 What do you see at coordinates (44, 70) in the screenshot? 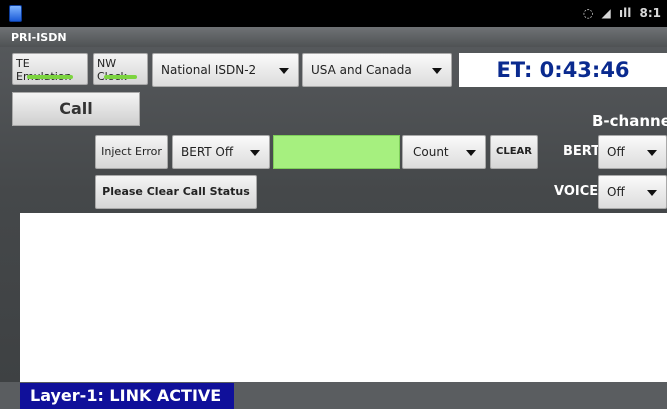
I see `te-emulation-label: TE Emulation` at bounding box center [44, 70].